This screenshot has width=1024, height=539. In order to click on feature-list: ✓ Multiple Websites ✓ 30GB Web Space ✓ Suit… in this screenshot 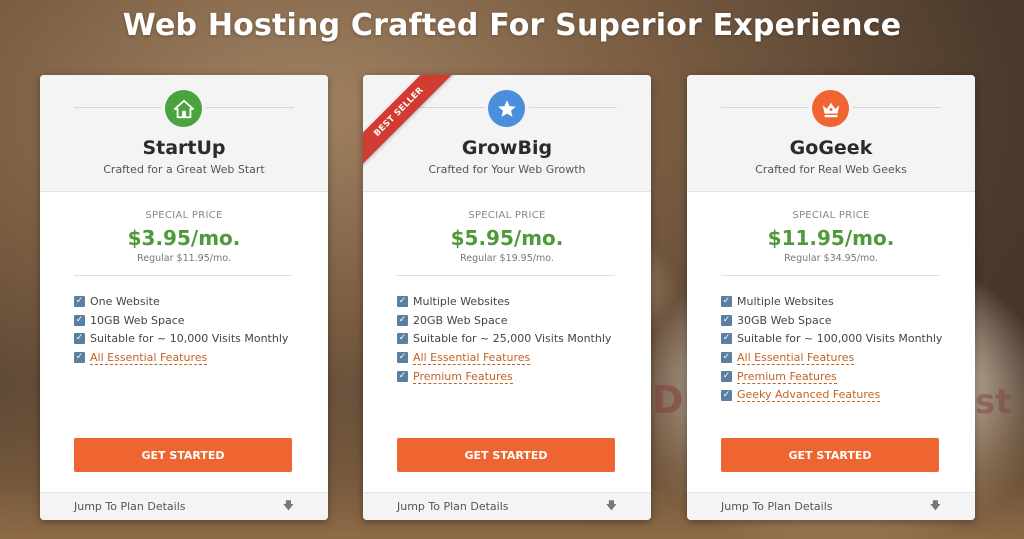, I will do `click(836, 348)`.